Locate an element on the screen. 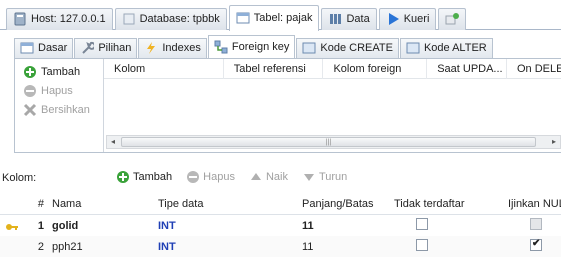  clear-icon is located at coordinates (30, 110).